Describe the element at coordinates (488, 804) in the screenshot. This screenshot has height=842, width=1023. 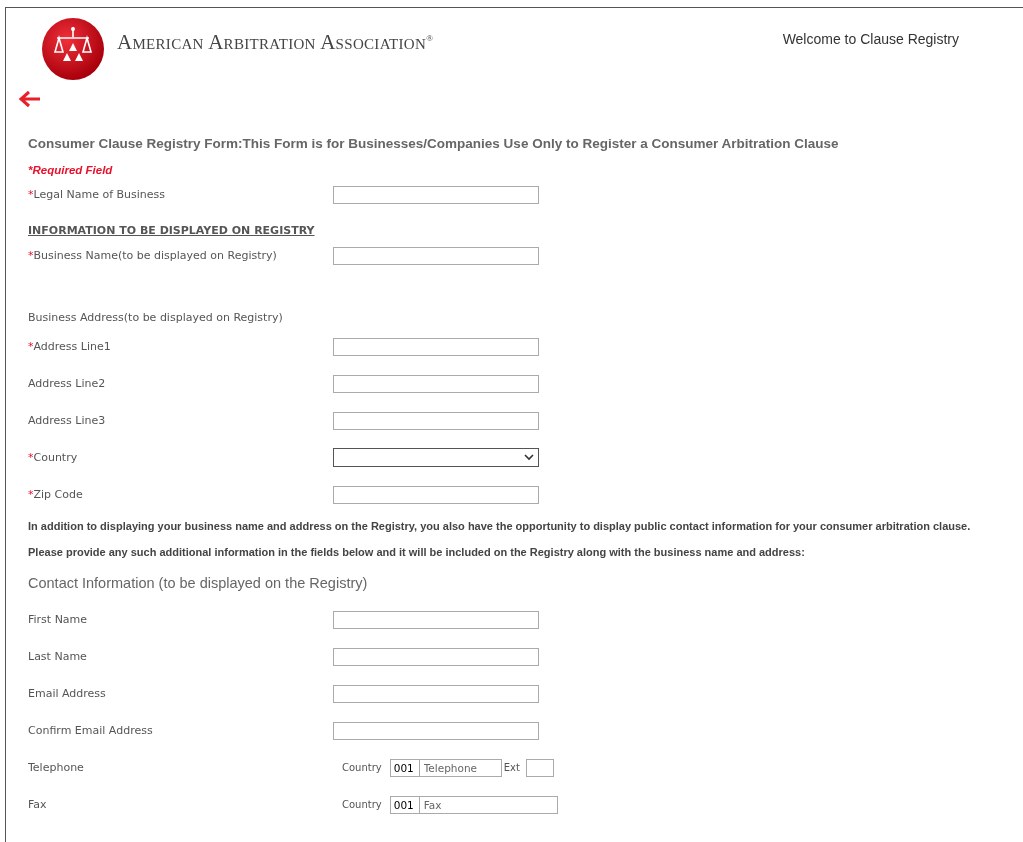
I see `number-field: Fax` at that location.